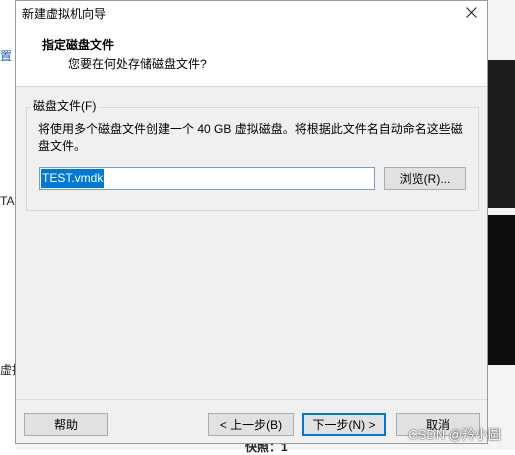  What do you see at coordinates (66, 424) in the screenshot?
I see `help-button: 帮助` at bounding box center [66, 424].